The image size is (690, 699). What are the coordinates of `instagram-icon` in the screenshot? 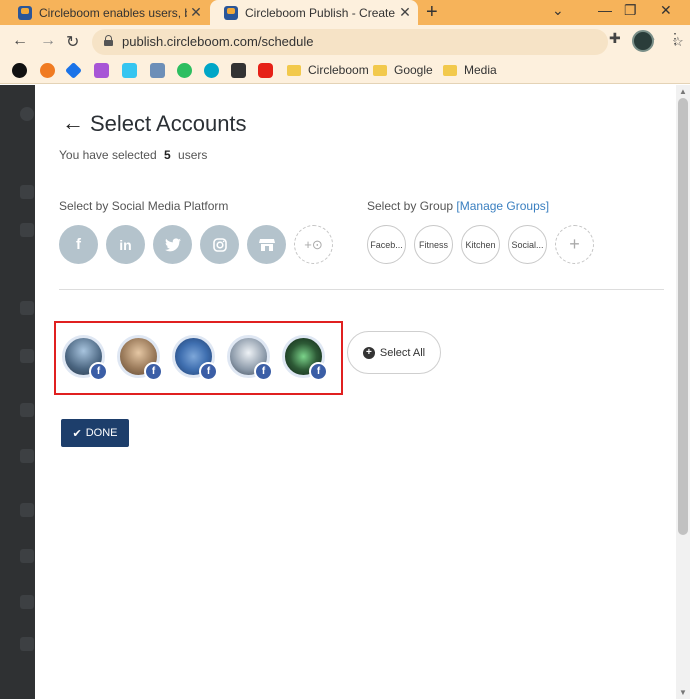 It's located at (219, 244).